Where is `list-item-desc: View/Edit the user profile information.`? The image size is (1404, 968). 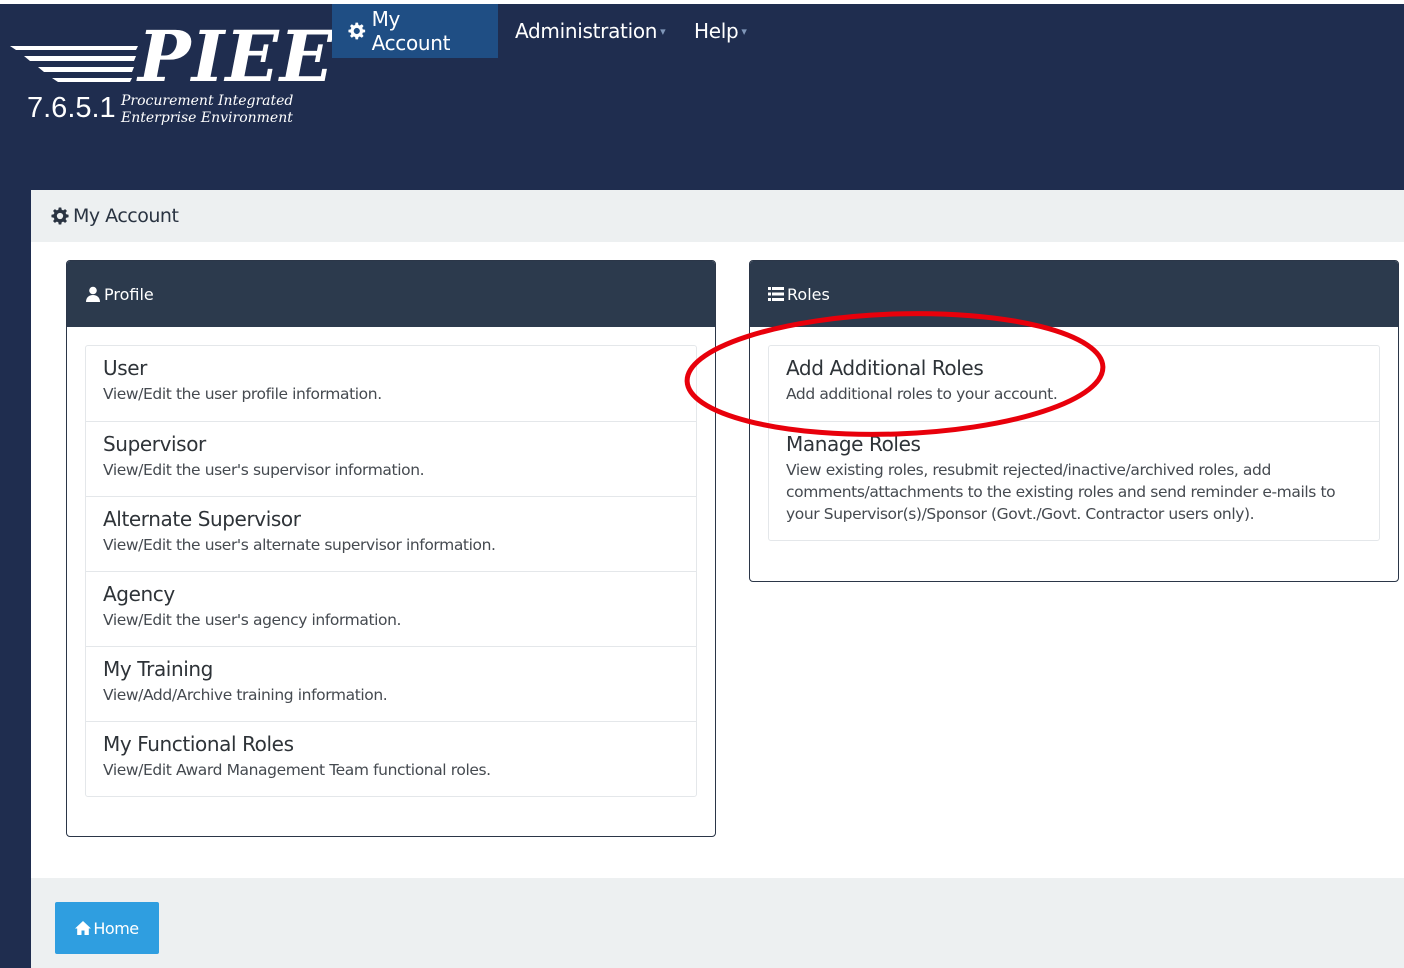
list-item-desc: View/Edit the user profile information. is located at coordinates (242, 394).